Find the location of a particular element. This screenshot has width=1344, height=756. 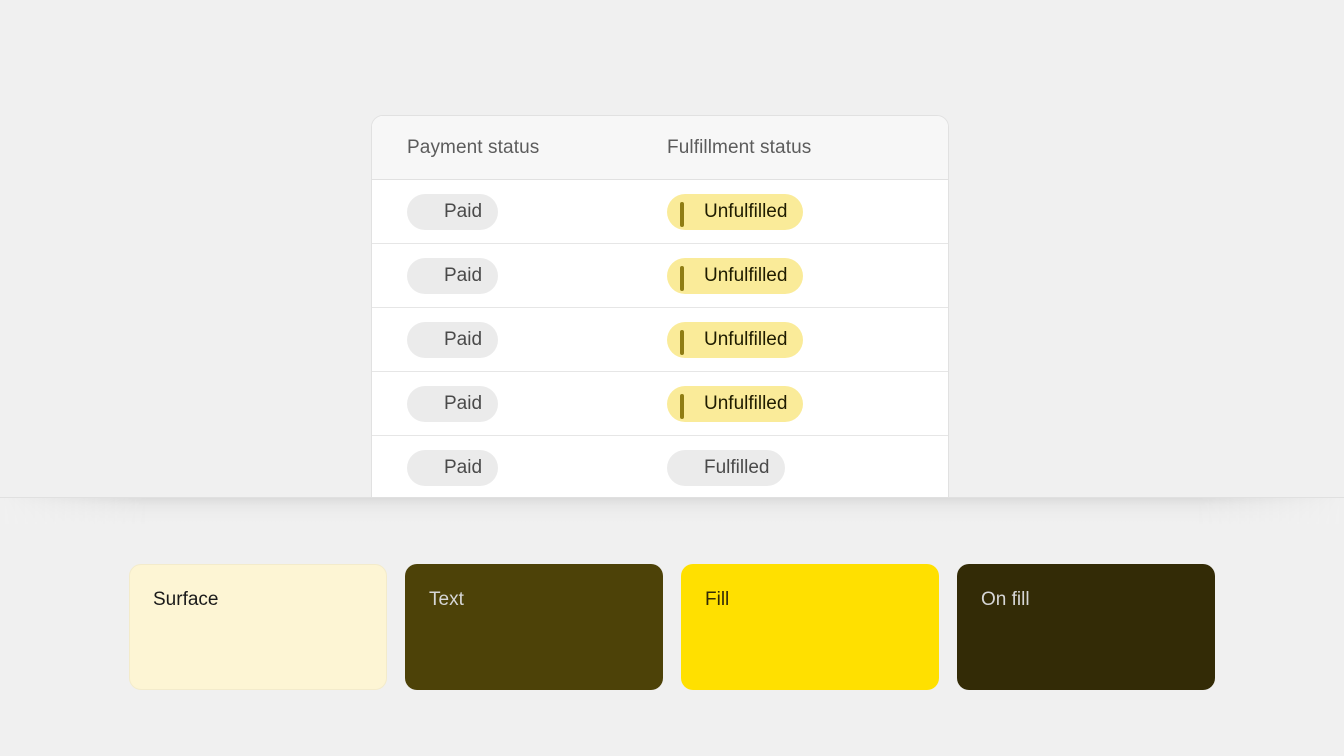

color-swatch-label: Fill is located at coordinates (717, 599).